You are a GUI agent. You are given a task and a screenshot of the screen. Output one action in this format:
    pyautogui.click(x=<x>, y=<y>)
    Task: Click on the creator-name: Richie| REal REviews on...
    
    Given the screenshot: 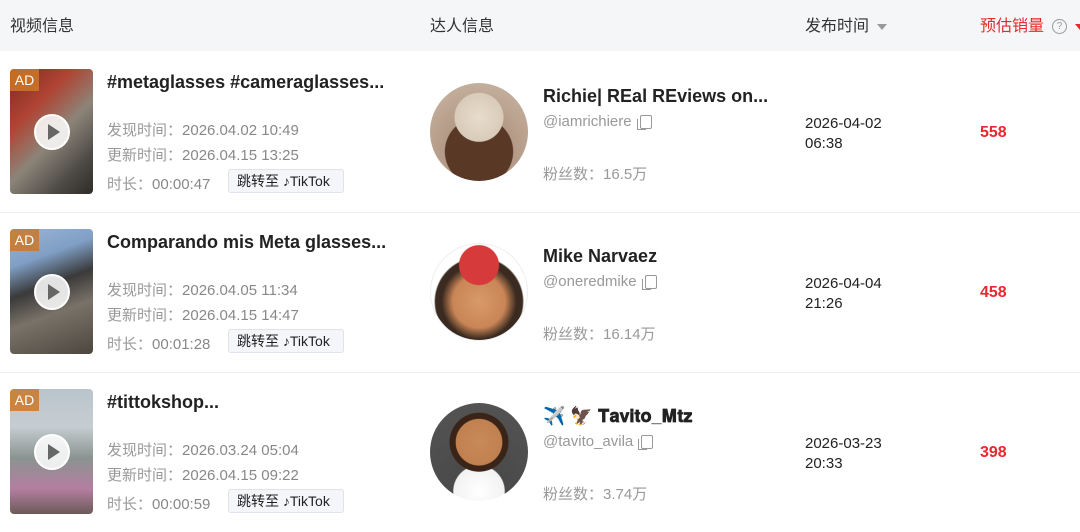 What is the action you would take?
    pyautogui.click(x=655, y=96)
    